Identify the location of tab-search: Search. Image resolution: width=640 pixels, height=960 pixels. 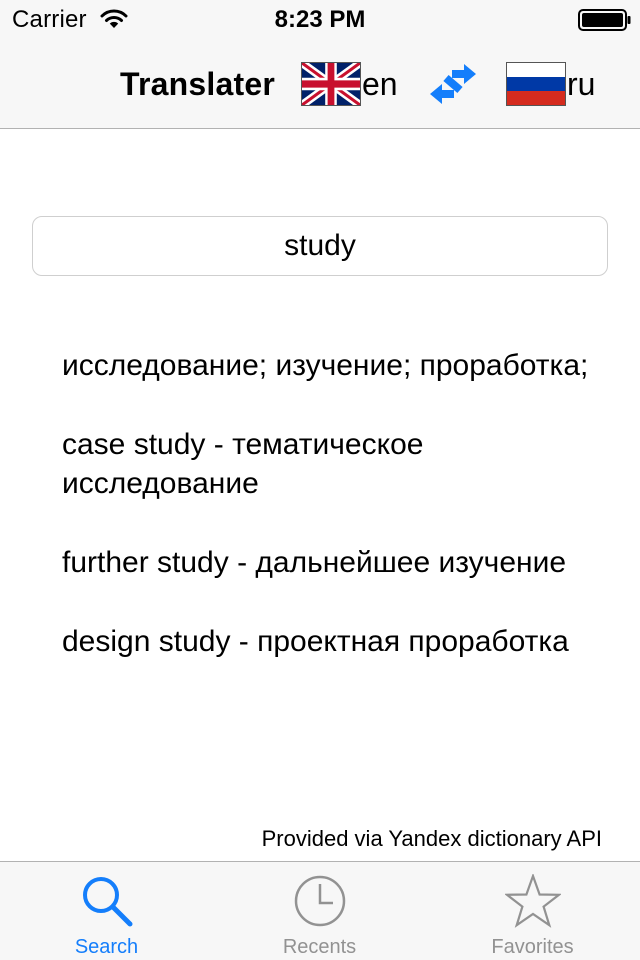
(106, 911).